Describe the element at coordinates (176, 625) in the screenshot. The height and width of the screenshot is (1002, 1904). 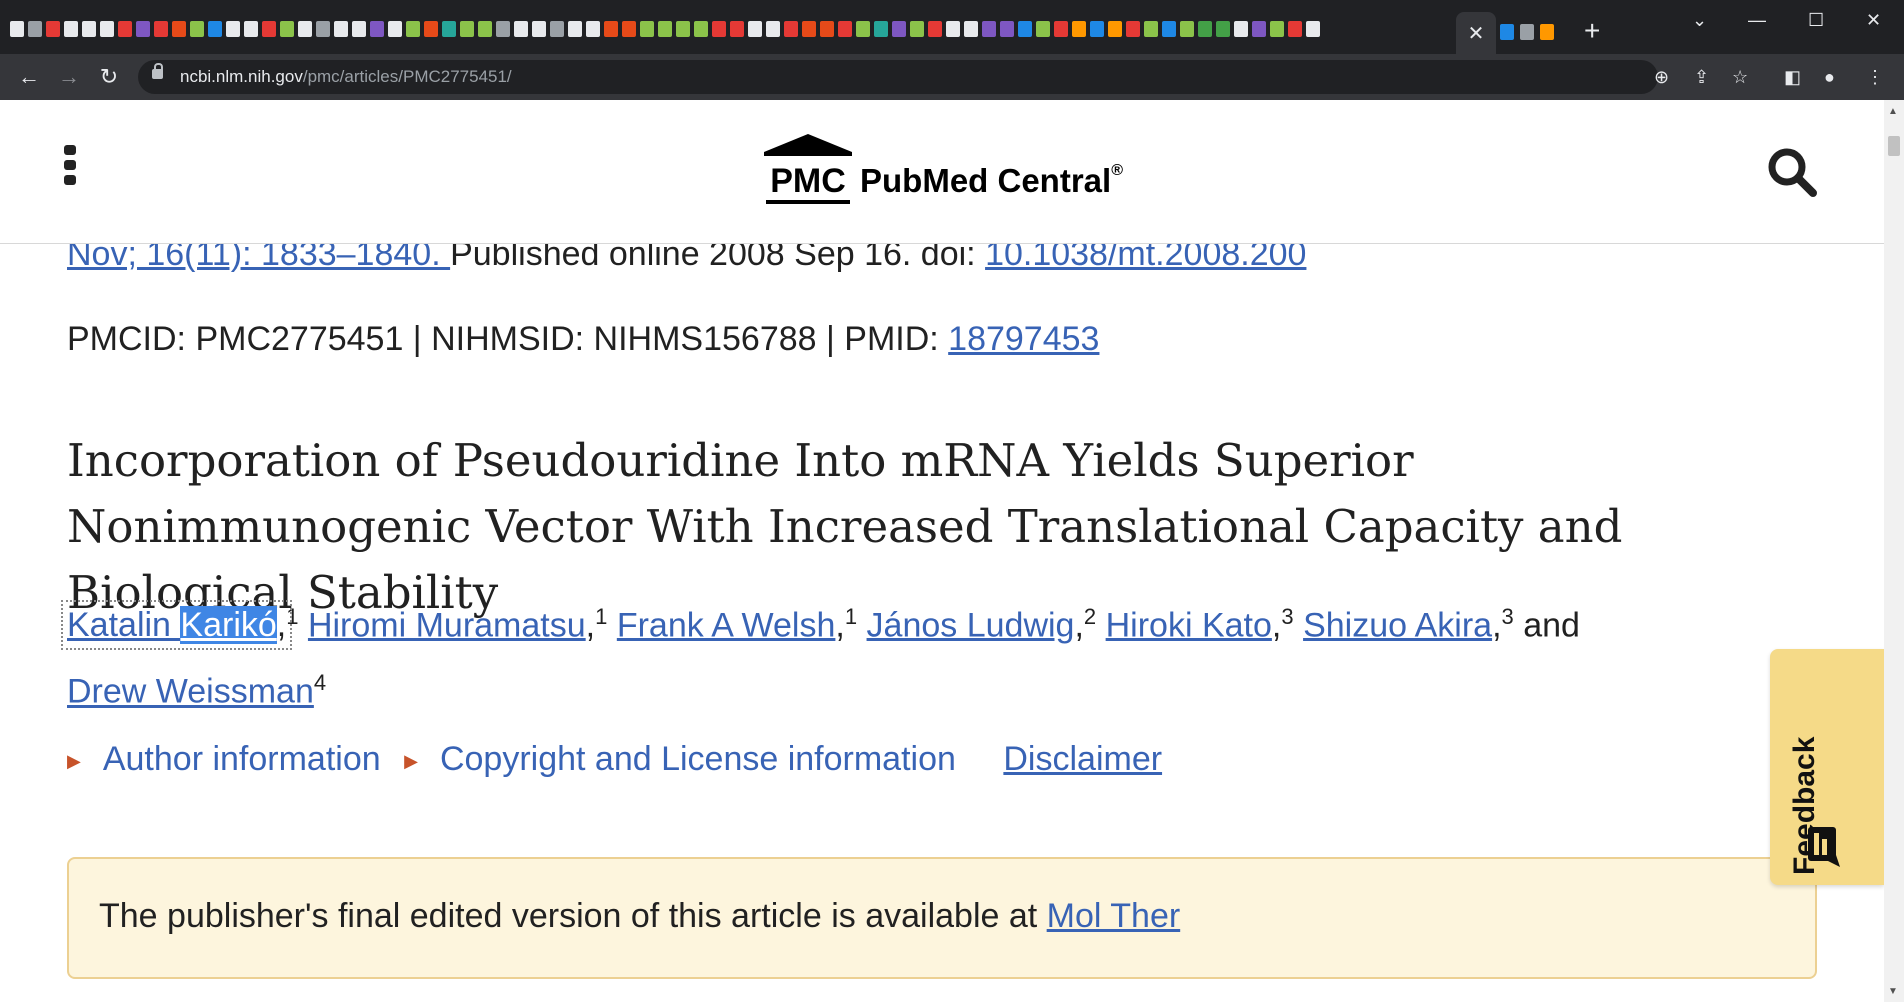
I see `author-link: Katalin Karikó,` at that location.